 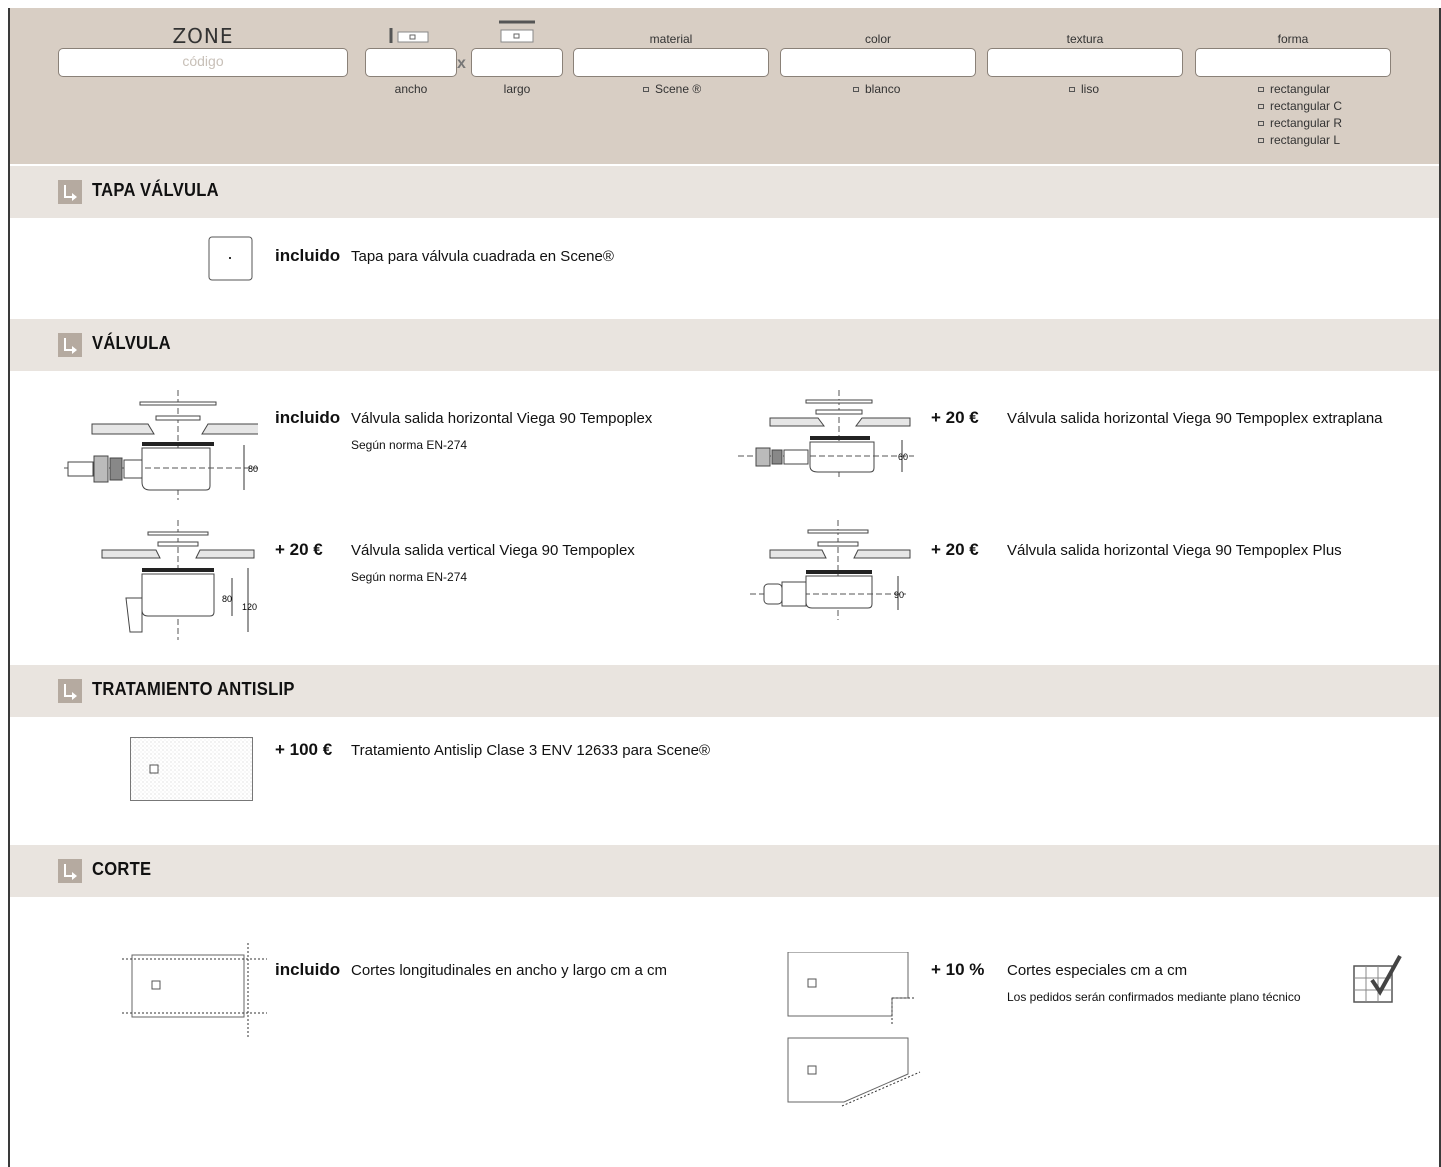 I want to click on ancho-input, so click(x=411, y=62).